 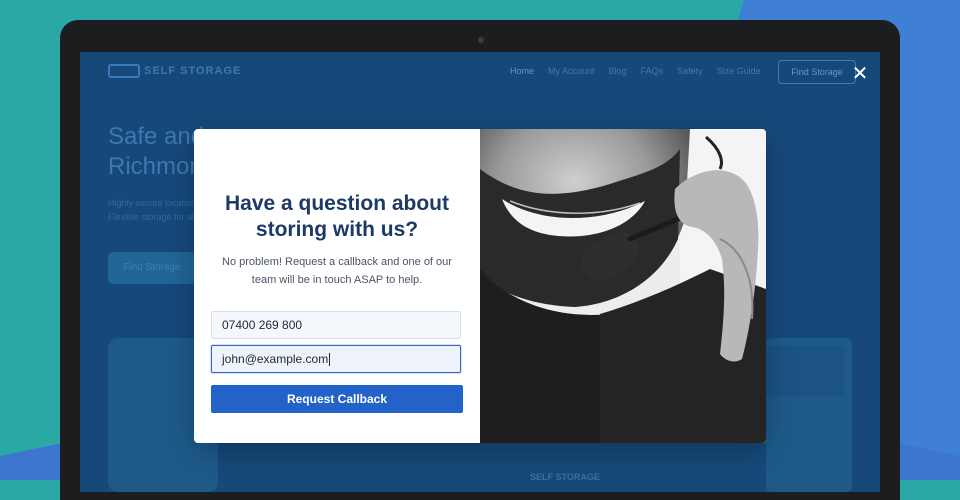 I want to click on nav-link-my-account: My Account, so click(x=571, y=71).